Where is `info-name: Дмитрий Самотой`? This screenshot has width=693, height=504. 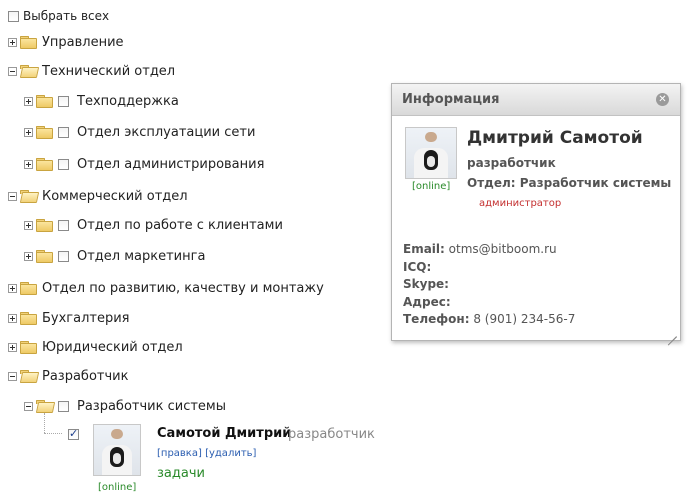 info-name: Дмитрий Самотой is located at coordinates (555, 138).